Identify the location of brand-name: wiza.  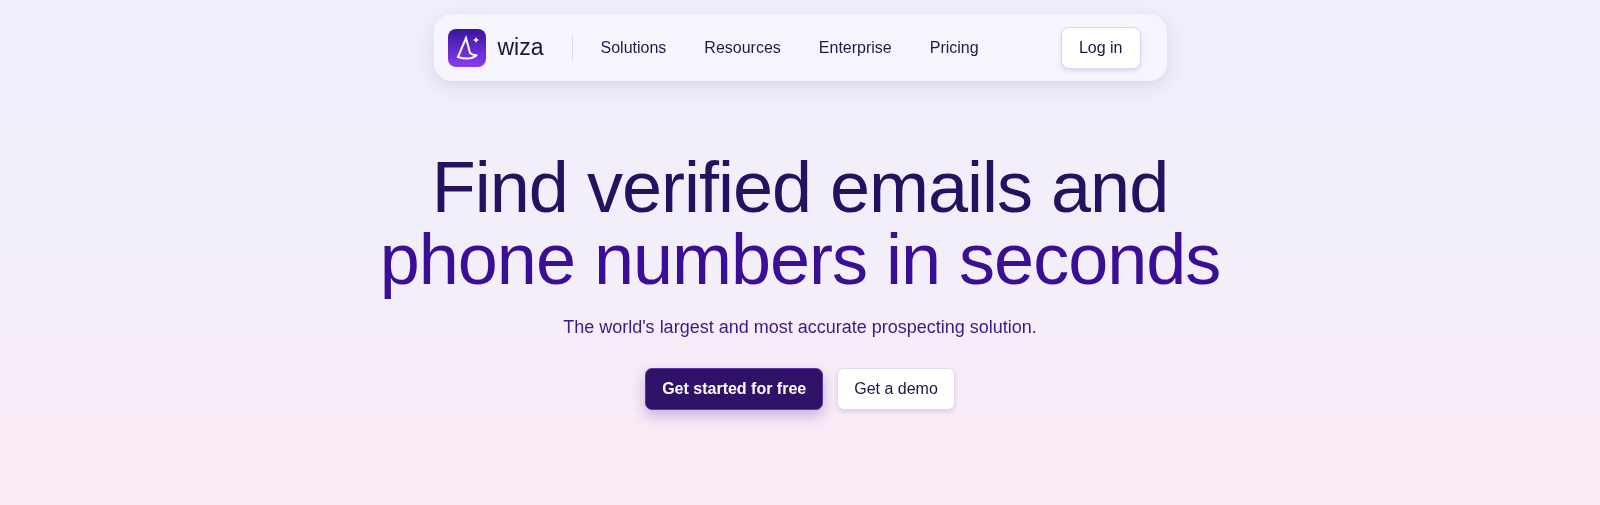
(520, 47).